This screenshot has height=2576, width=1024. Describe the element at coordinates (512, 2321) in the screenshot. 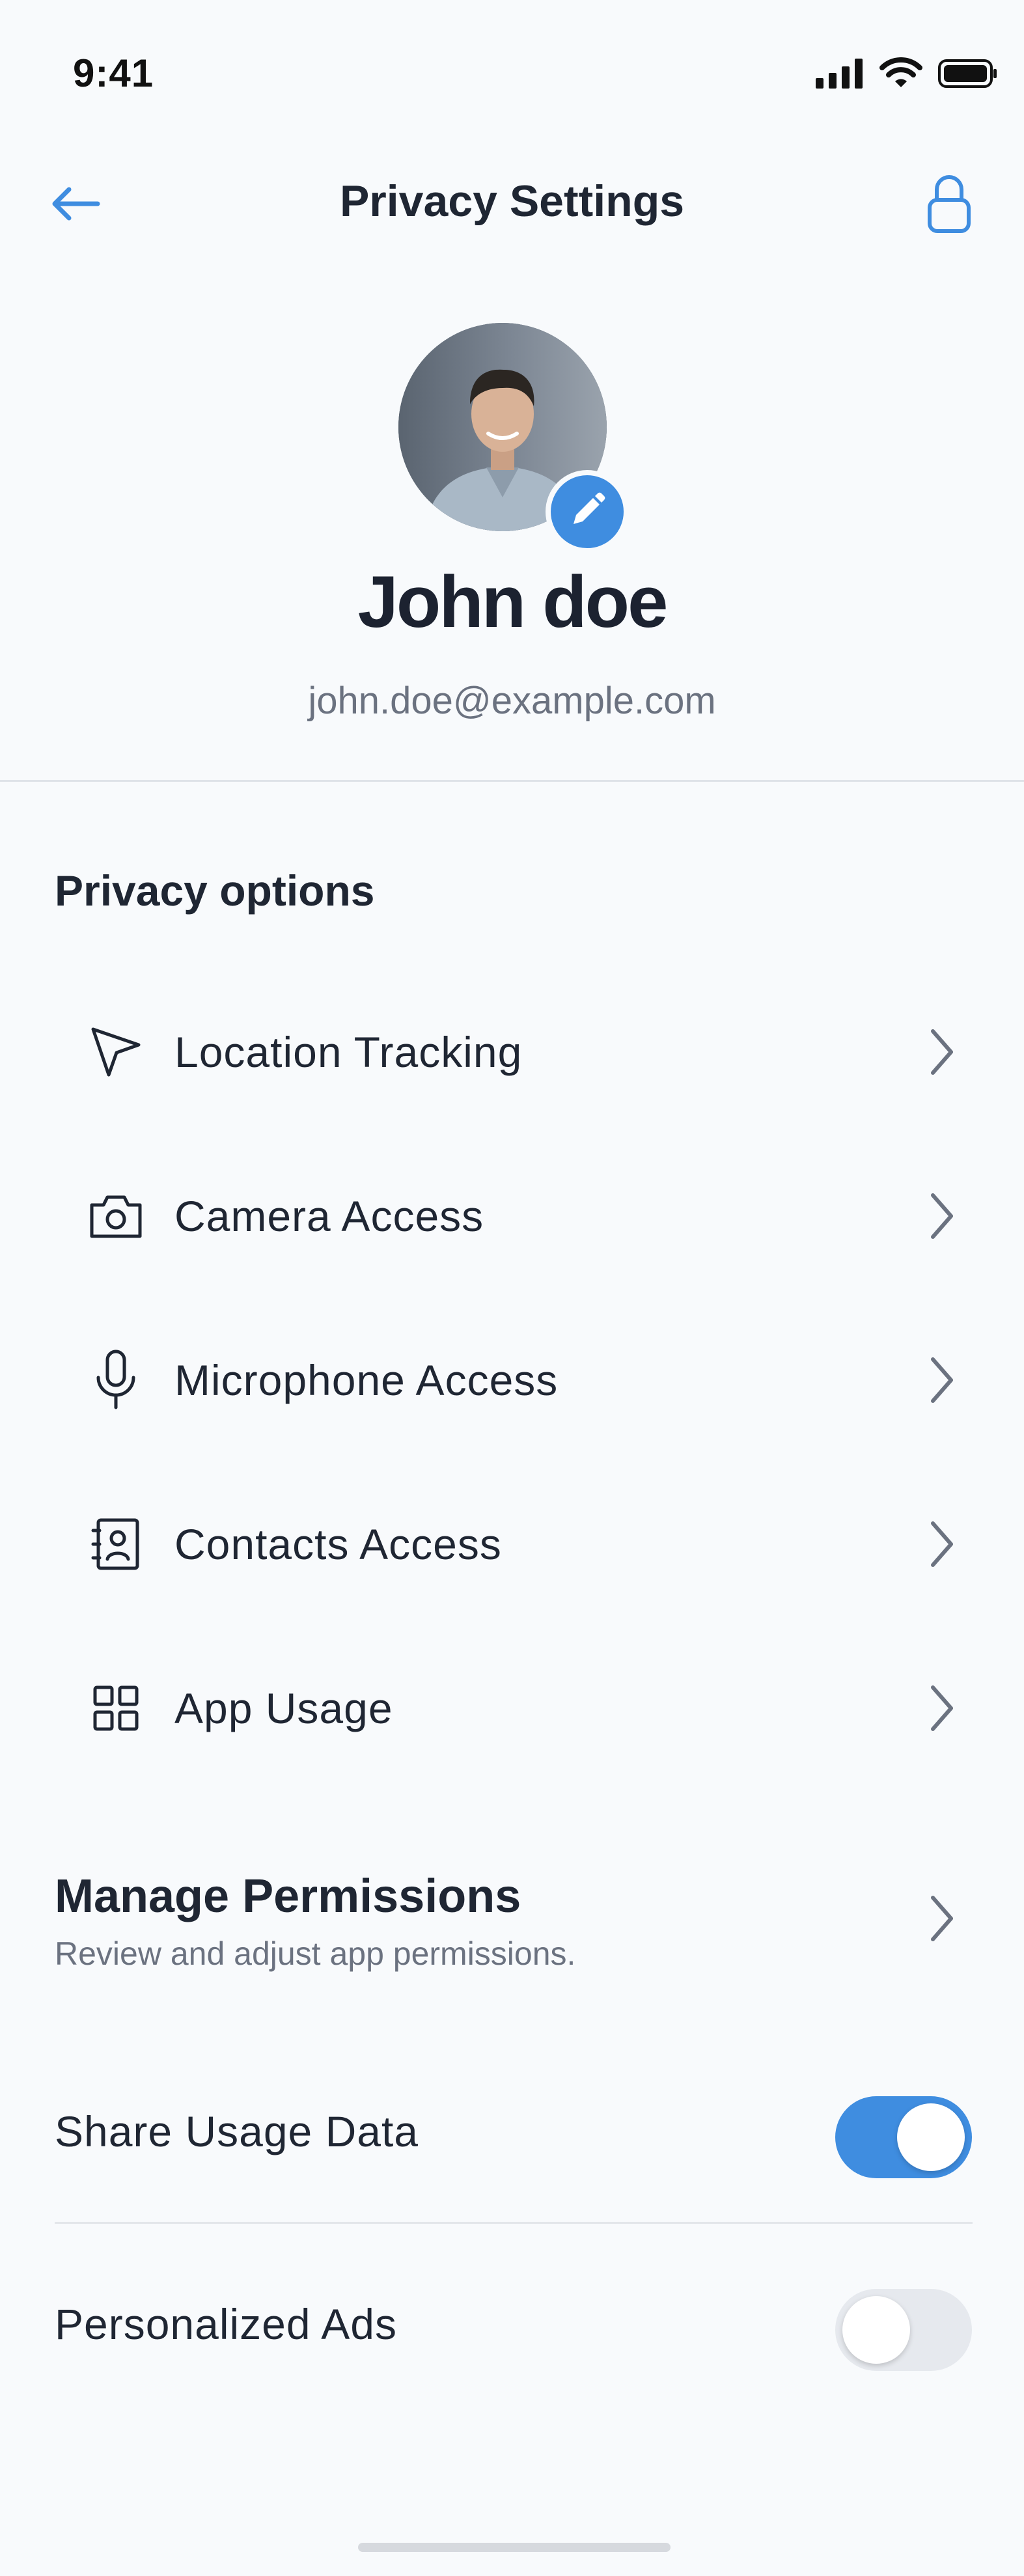

I see `toggle-row-personalized-ads: Personalized Ads` at that location.